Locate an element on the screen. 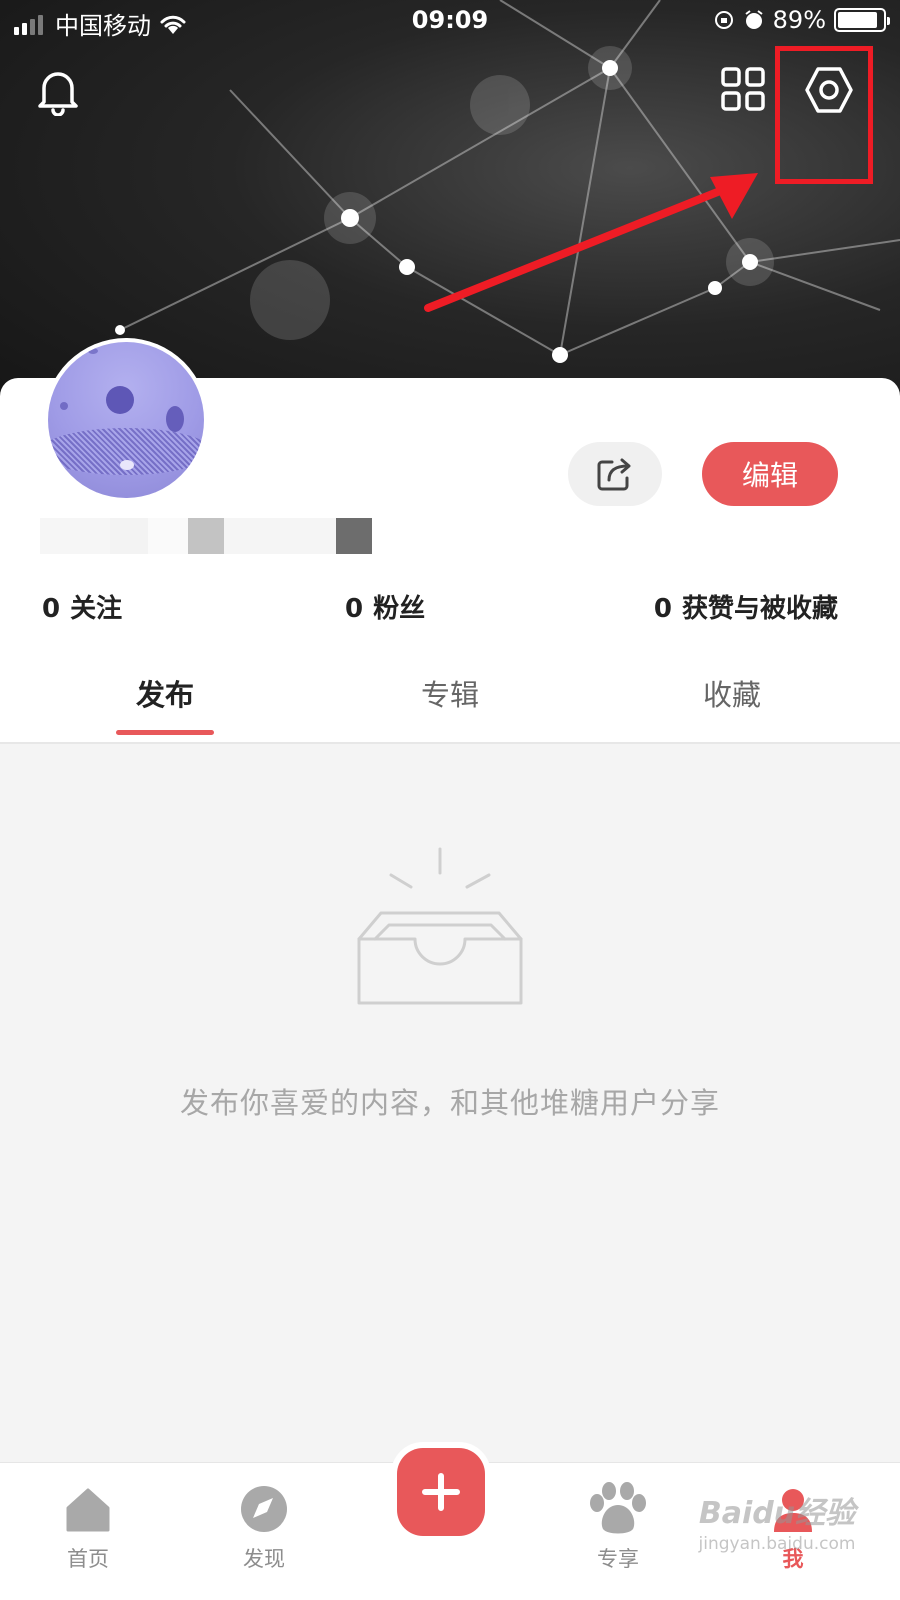 The height and width of the screenshot is (1600, 900). username-redacted is located at coordinates (206, 538).